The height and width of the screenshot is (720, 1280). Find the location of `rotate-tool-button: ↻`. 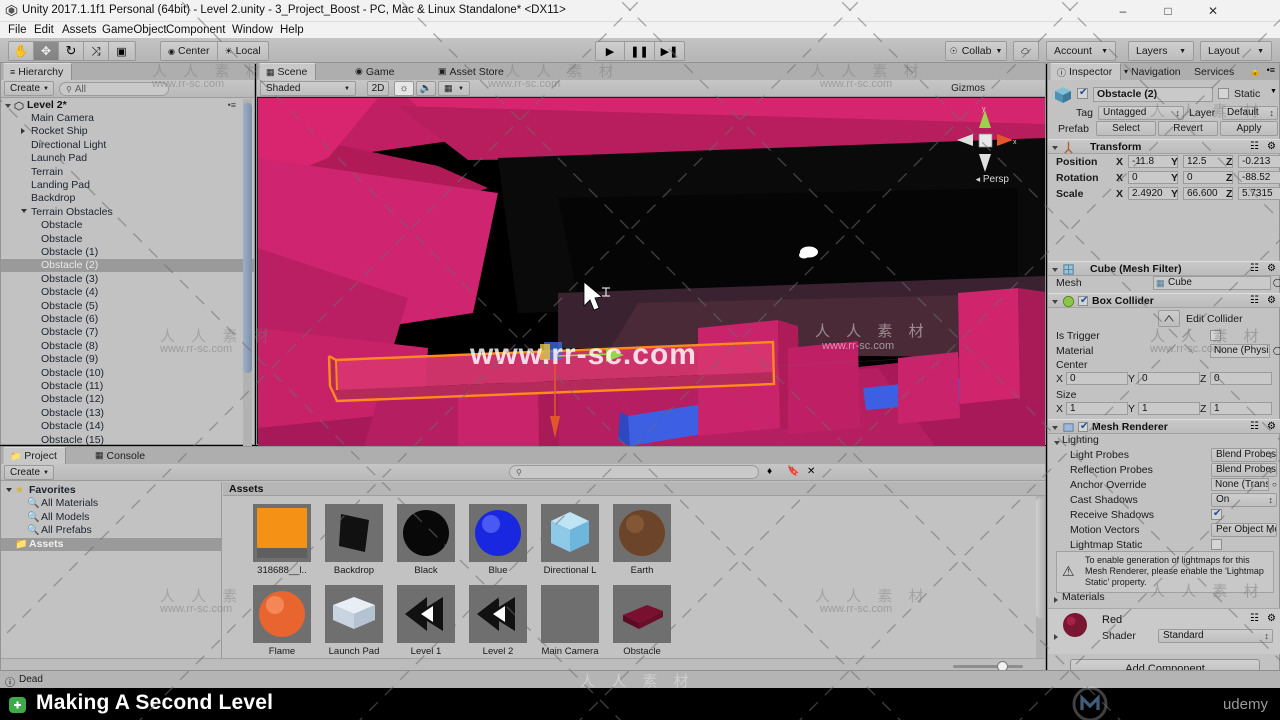

rotate-tool-button: ↻ is located at coordinates (71, 51).